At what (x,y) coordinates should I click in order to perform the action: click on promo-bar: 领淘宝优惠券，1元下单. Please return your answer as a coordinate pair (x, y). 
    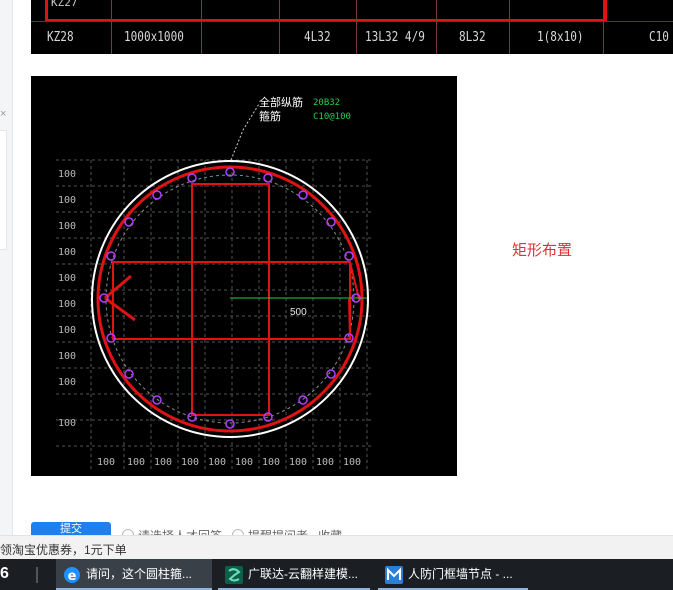
    Looking at the image, I should click on (336, 547).